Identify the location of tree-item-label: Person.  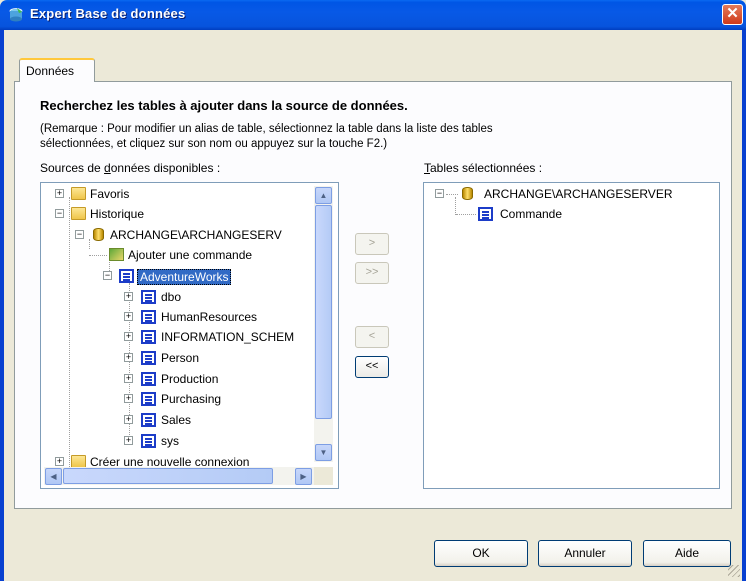
(180, 358).